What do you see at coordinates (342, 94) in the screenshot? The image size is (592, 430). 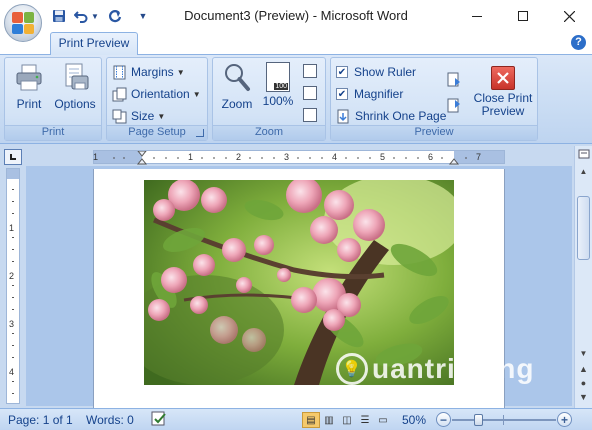 I see `magnifier-check-icon: ✔` at bounding box center [342, 94].